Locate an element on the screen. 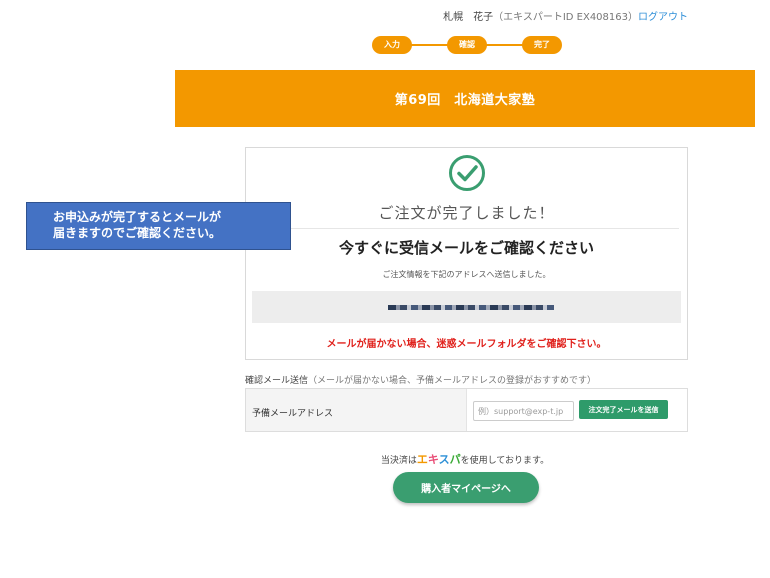  user-bar: 札幌 花子（エキスパートID EX408163）ログアウト is located at coordinates (565, 15).